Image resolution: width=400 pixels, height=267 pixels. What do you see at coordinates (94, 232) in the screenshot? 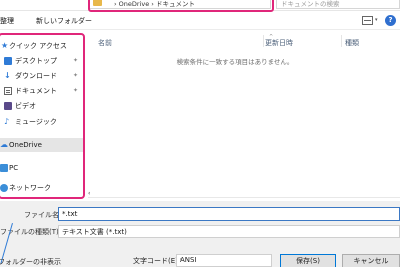
I see `filetype-value: テキスト文書 (*.txt)` at bounding box center [94, 232].